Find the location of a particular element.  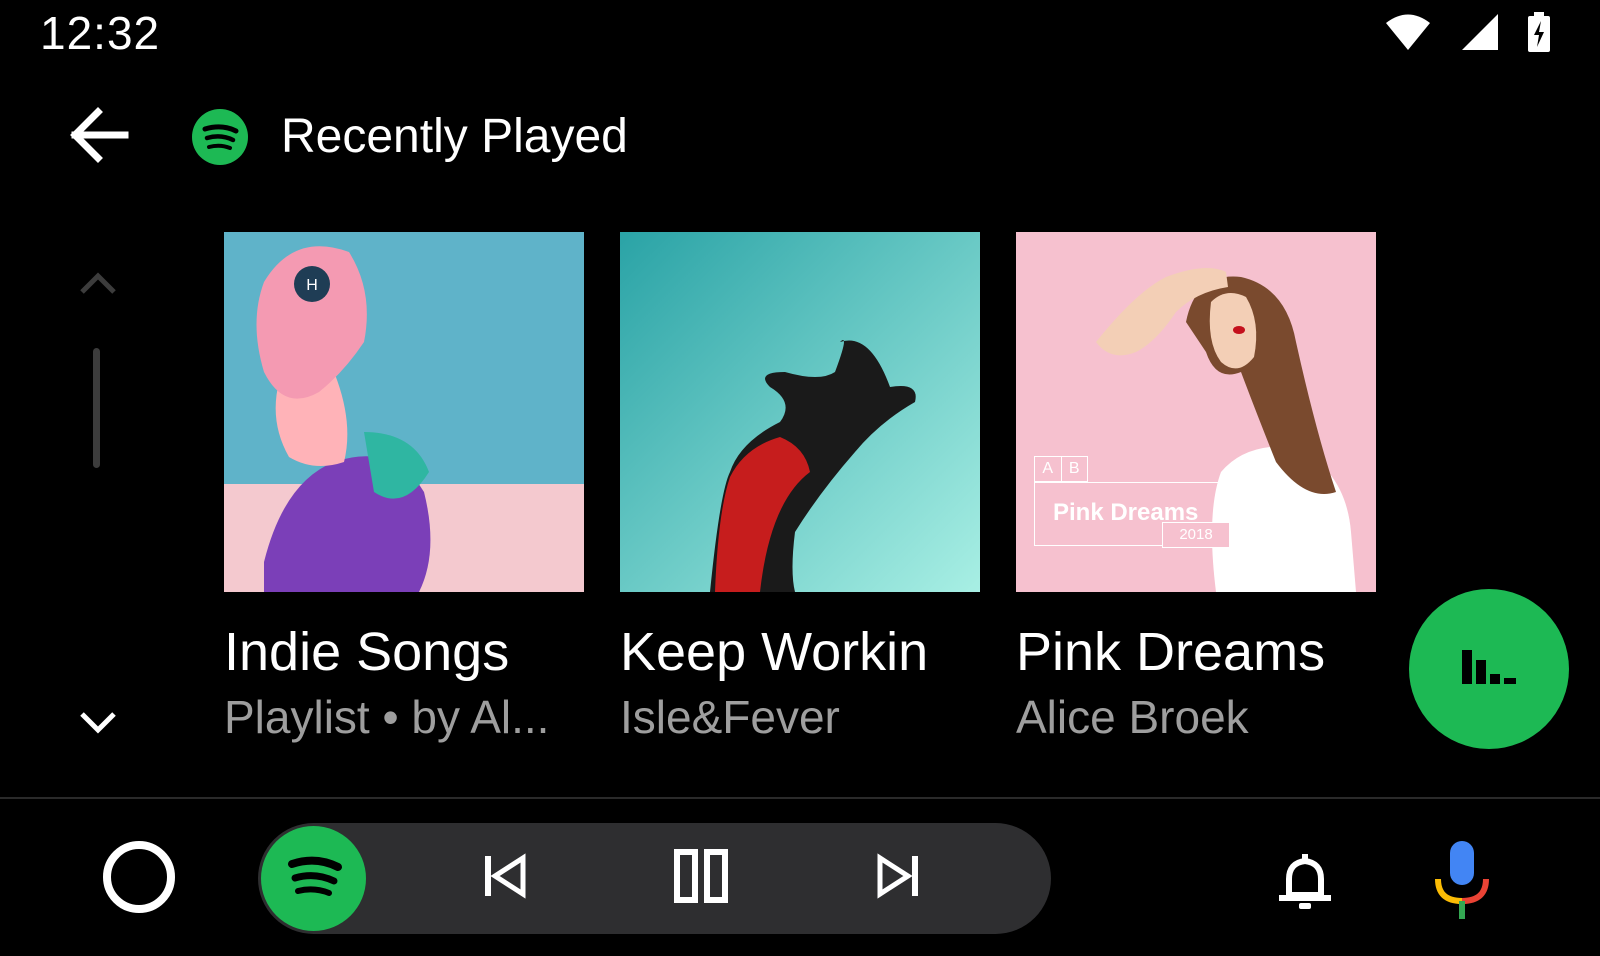

pause-icon is located at coordinates (701, 878).